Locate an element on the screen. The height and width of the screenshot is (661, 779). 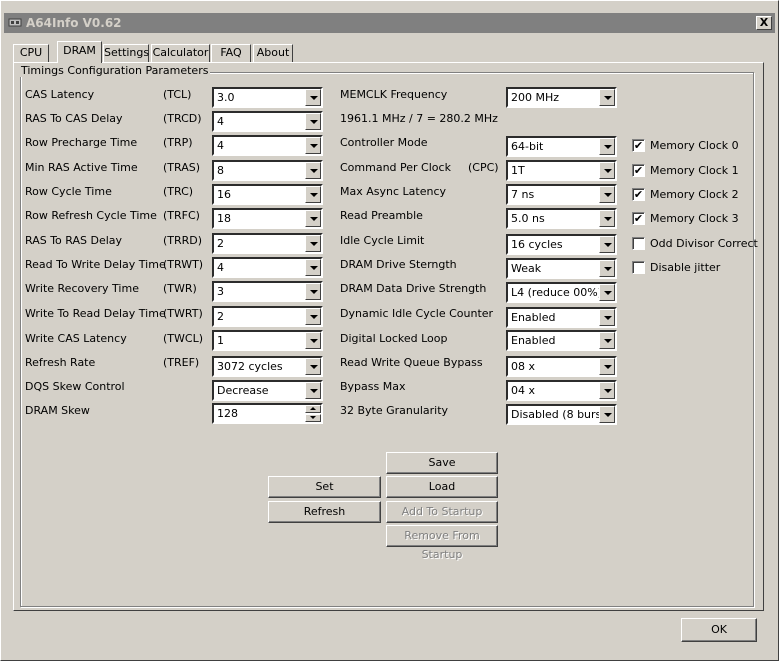
param-label: Dynamic Idle Cycle Counter is located at coordinates (417, 313).